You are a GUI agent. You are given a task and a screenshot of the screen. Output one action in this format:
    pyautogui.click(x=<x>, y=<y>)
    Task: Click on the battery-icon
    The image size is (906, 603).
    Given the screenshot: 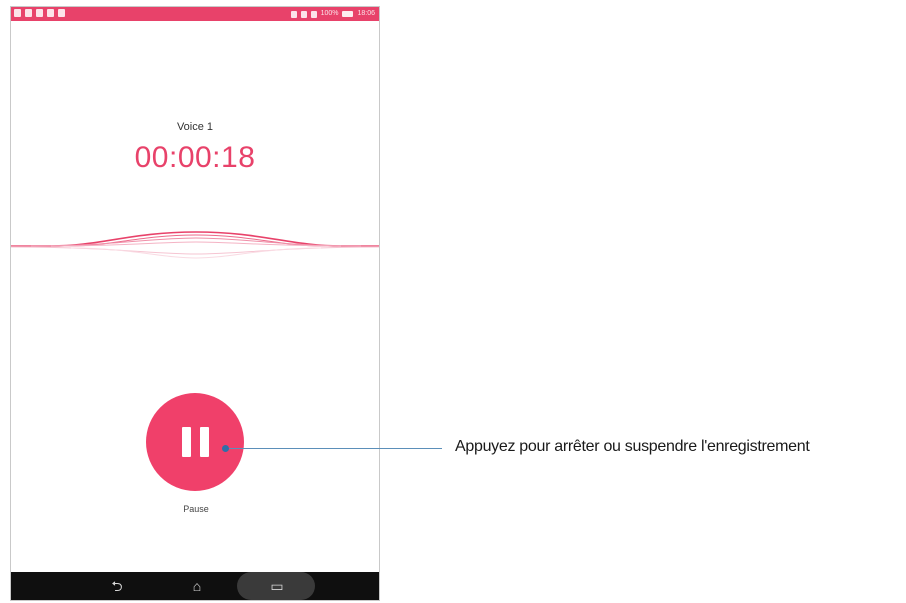 What is the action you would take?
    pyautogui.click(x=348, y=14)
    